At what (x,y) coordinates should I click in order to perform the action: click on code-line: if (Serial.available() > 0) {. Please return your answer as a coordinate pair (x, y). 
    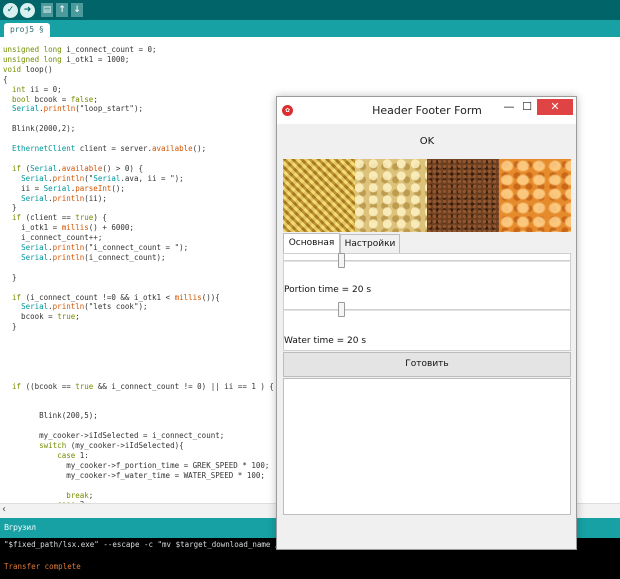
    Looking at the image, I should click on (77, 168).